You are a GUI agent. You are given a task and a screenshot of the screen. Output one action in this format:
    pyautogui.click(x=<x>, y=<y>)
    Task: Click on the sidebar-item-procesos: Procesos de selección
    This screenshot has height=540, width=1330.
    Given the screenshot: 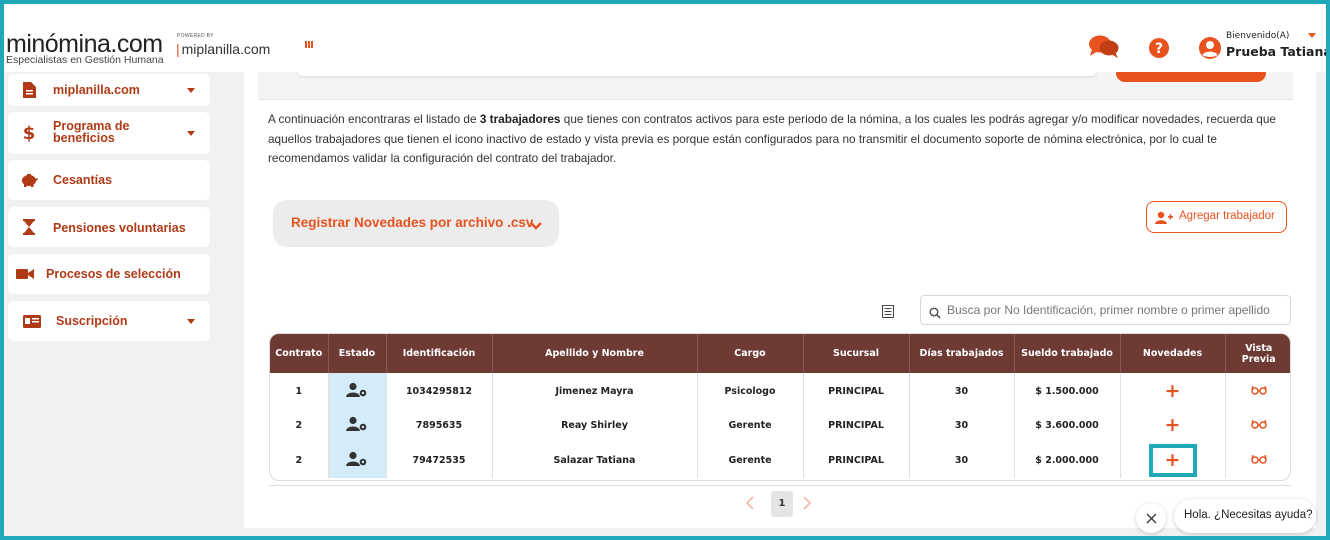 What is the action you would take?
    pyautogui.click(x=109, y=274)
    